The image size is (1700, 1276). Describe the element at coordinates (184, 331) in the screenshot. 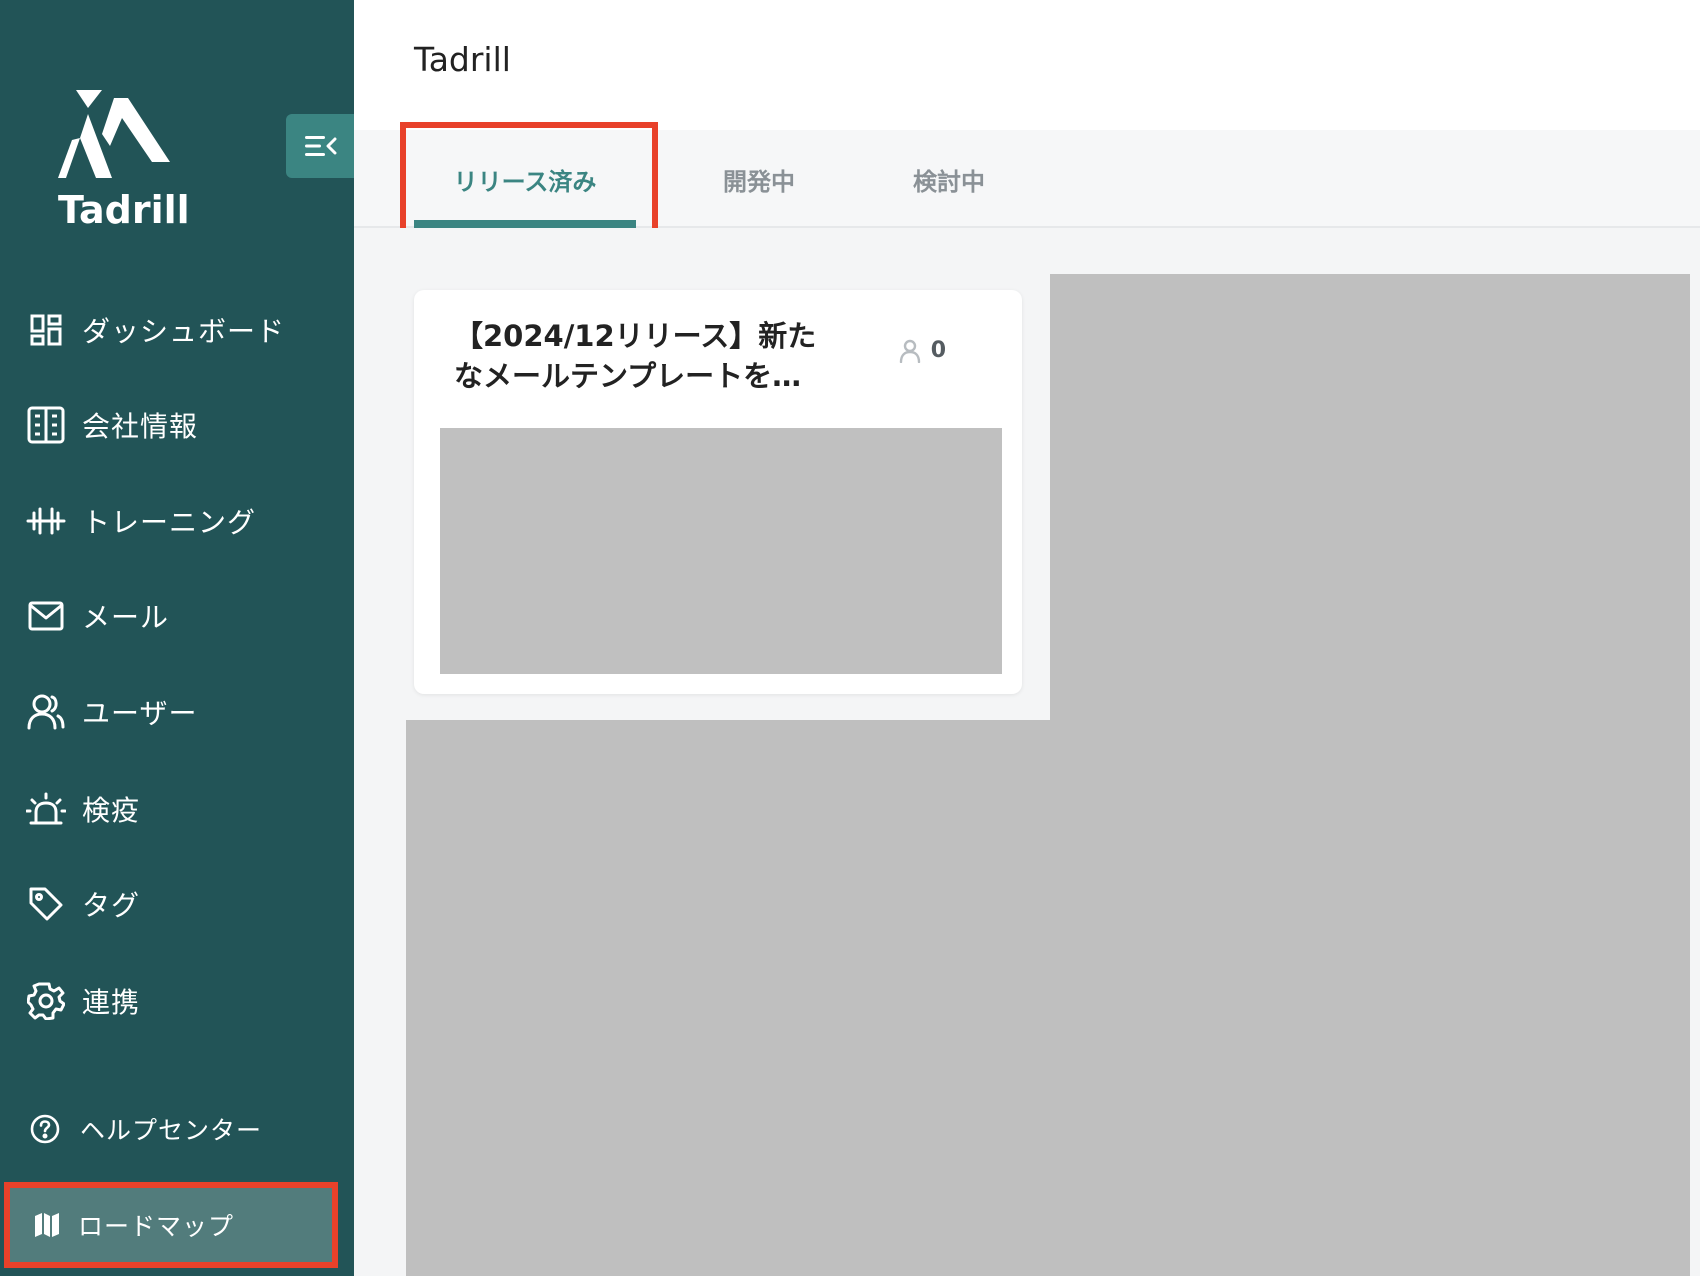

I see `sidebar-item-label: ダッシュボード` at that location.